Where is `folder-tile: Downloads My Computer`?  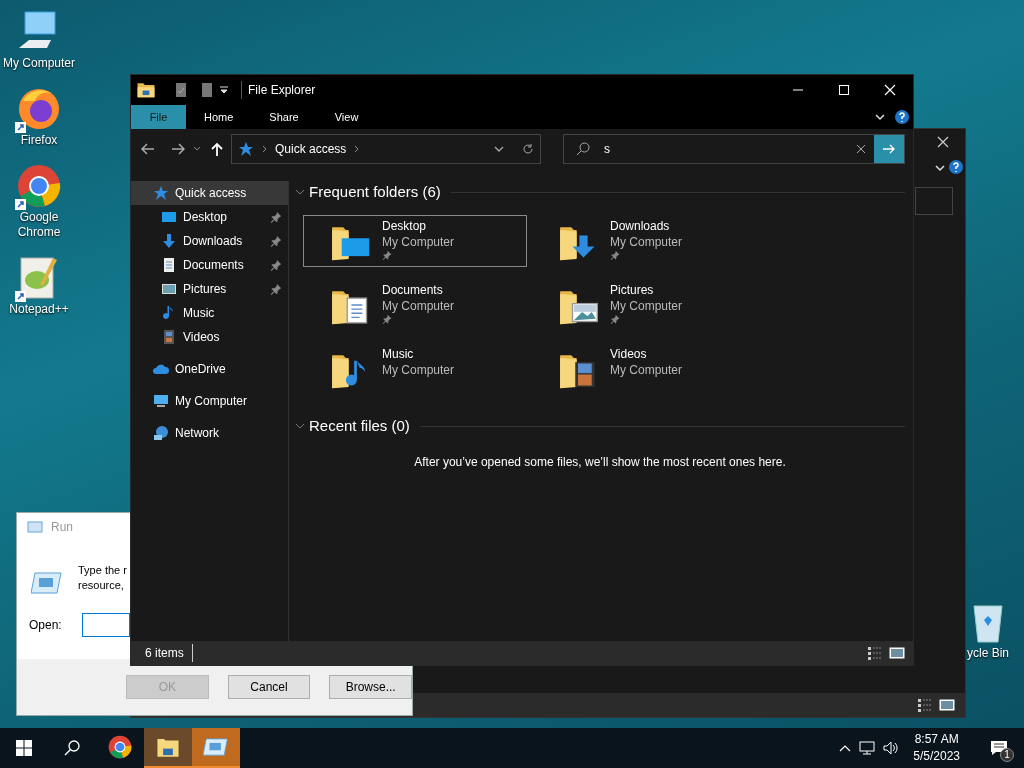 folder-tile: Downloads My Computer is located at coordinates (643, 241).